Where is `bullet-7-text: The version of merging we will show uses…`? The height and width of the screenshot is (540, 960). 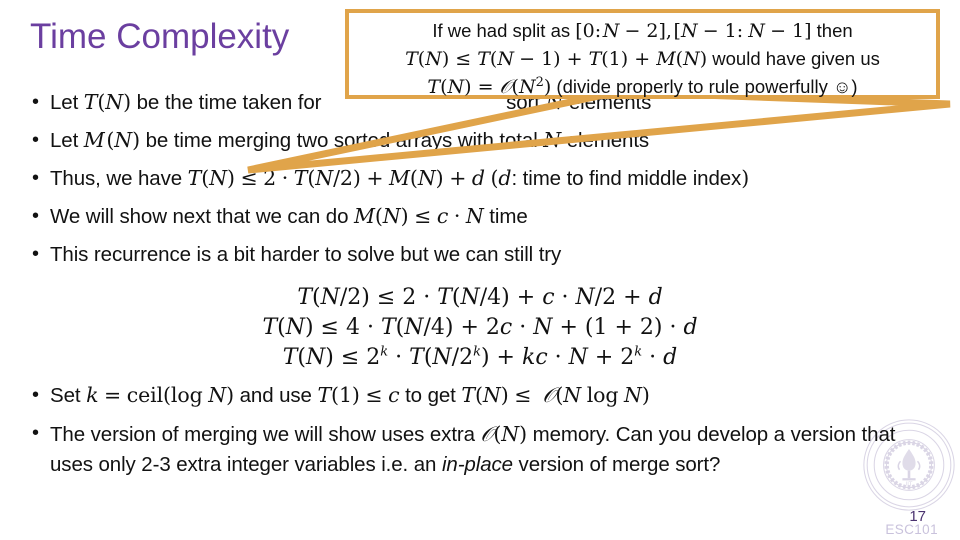 bullet-7-text: The version of merging we will show uses… is located at coordinates (473, 449).